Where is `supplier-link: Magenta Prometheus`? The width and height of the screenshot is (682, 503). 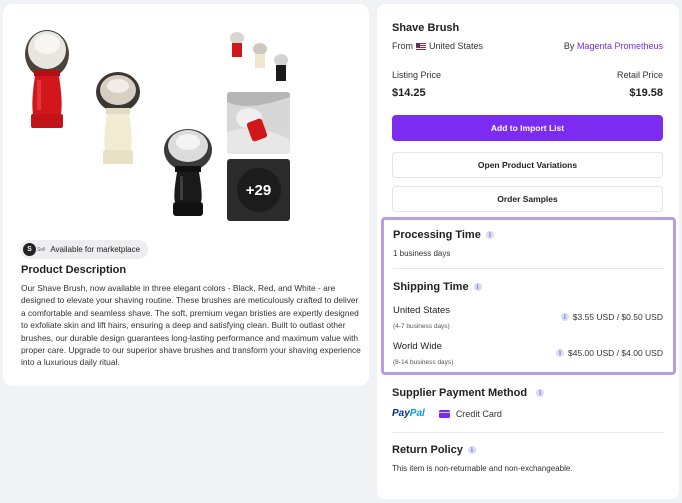 supplier-link: Magenta Prometheus is located at coordinates (620, 46).